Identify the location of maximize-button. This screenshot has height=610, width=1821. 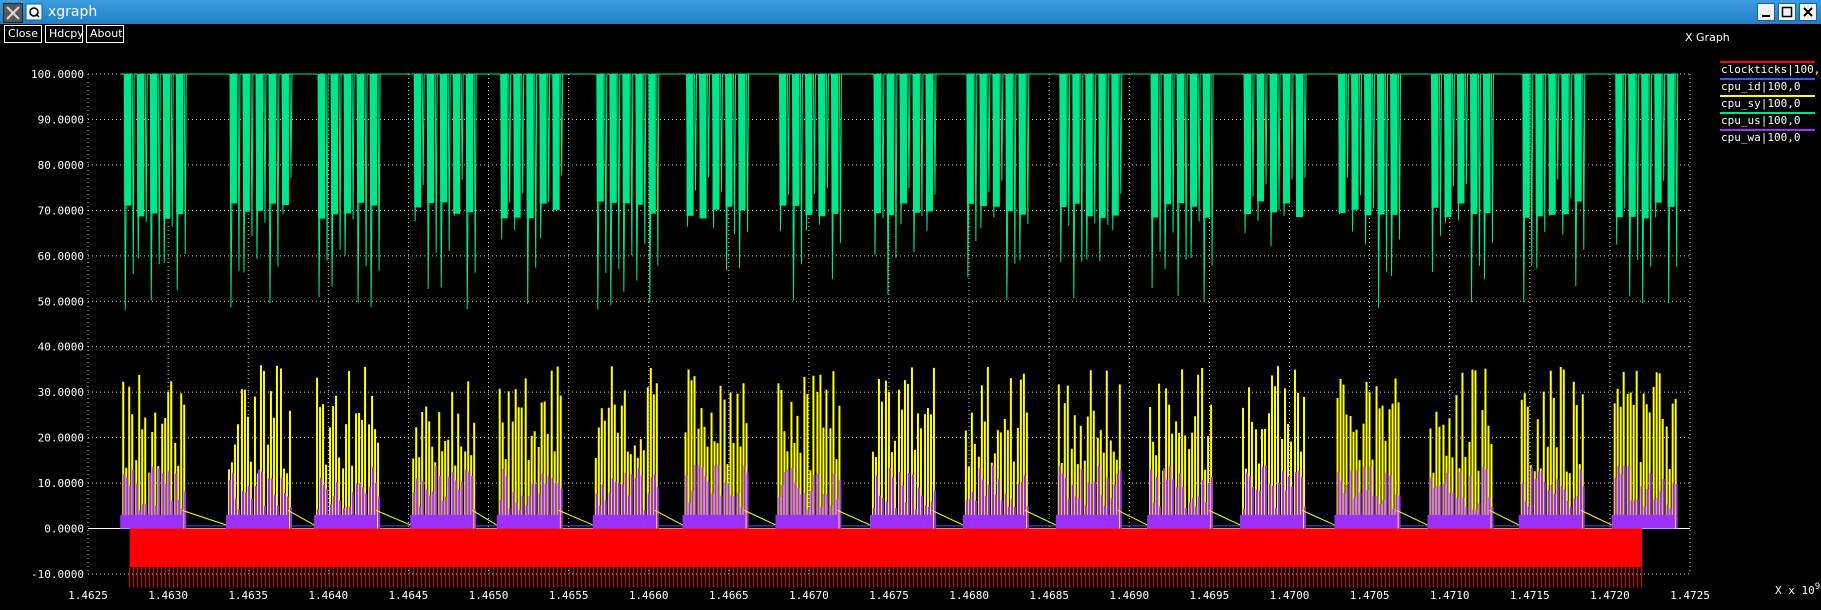
(1787, 12).